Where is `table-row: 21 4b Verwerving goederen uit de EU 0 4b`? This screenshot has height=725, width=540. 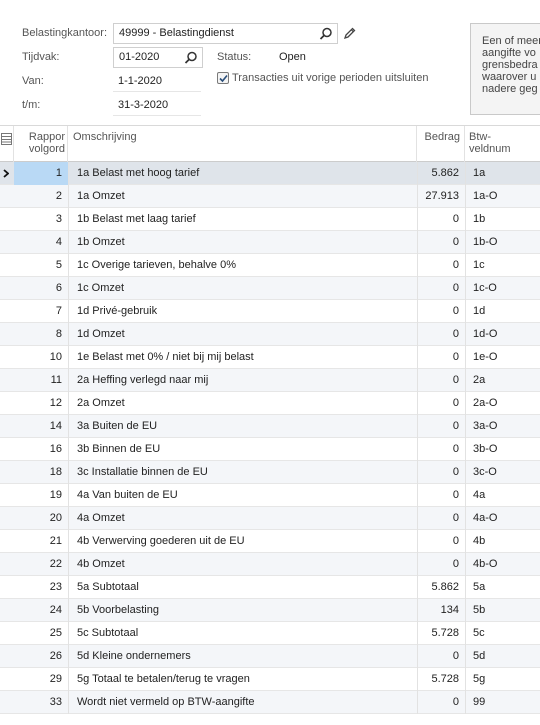 table-row: 21 4b Verwerving goederen uit de EU 0 4b is located at coordinates (270, 541).